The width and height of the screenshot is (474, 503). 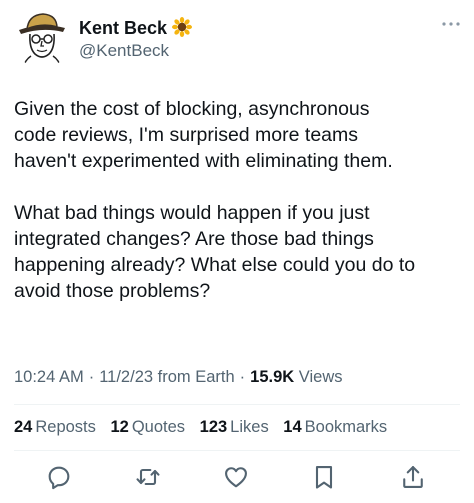 What do you see at coordinates (324, 477) in the screenshot?
I see `bookmark-icon` at bounding box center [324, 477].